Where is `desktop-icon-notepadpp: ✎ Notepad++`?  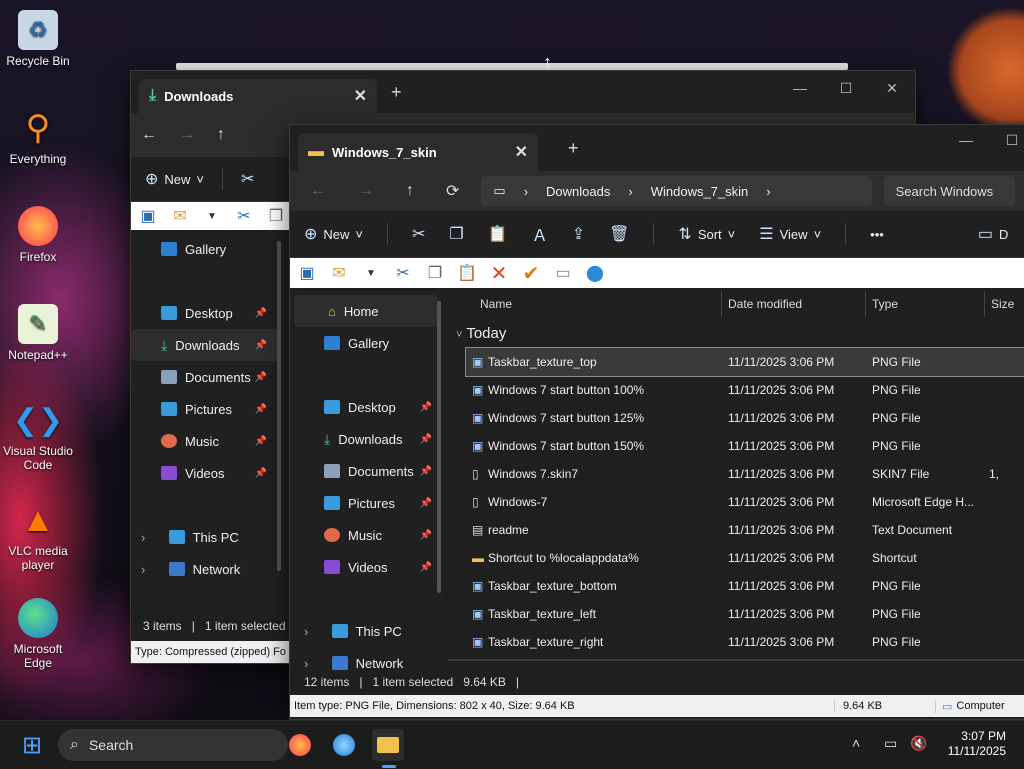
desktop-icon-notepadpp: ✎ Notepad++ is located at coordinates (38, 333).